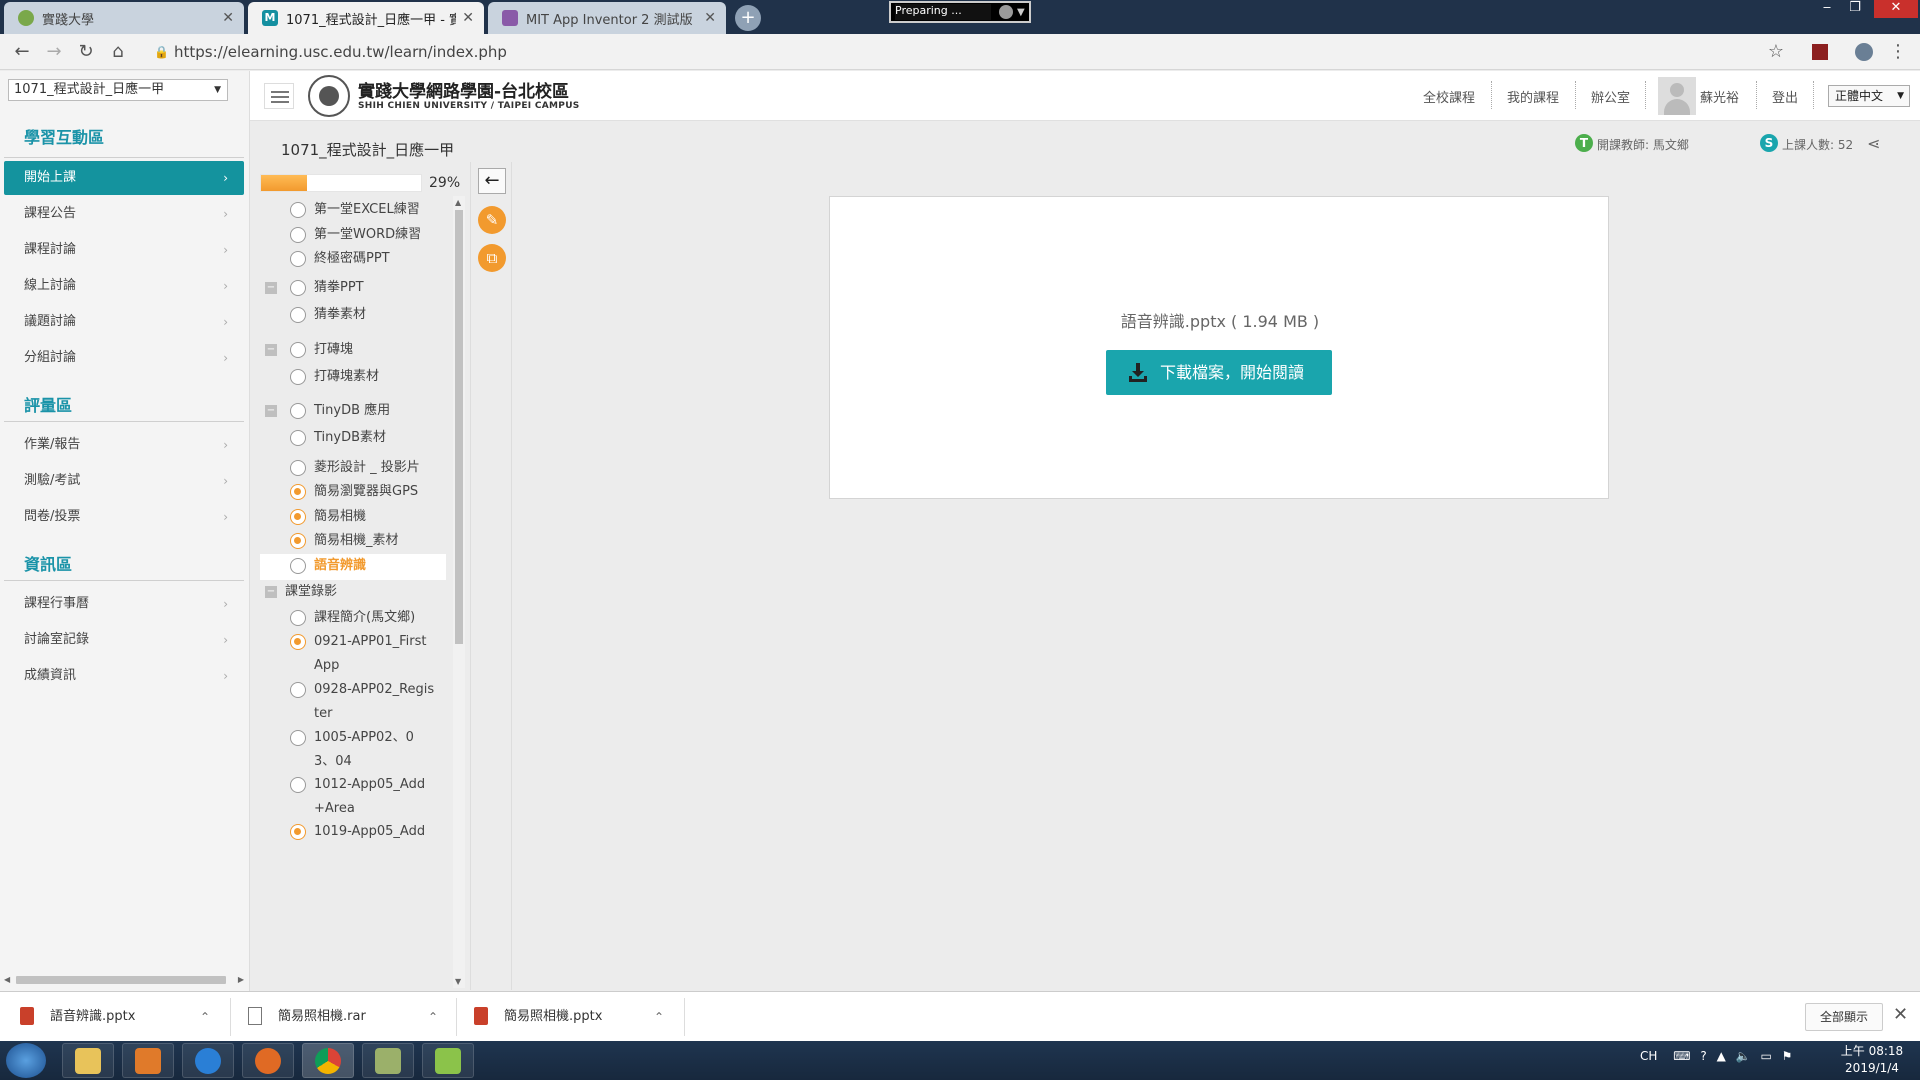  I want to click on tree-item: TinyDB素材, so click(347, 438).